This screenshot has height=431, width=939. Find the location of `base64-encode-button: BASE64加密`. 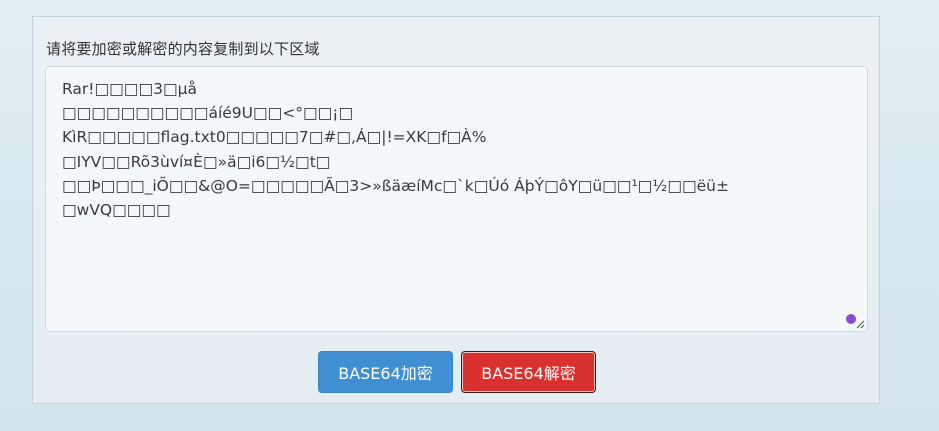

base64-encode-button: BASE64加密 is located at coordinates (385, 372).